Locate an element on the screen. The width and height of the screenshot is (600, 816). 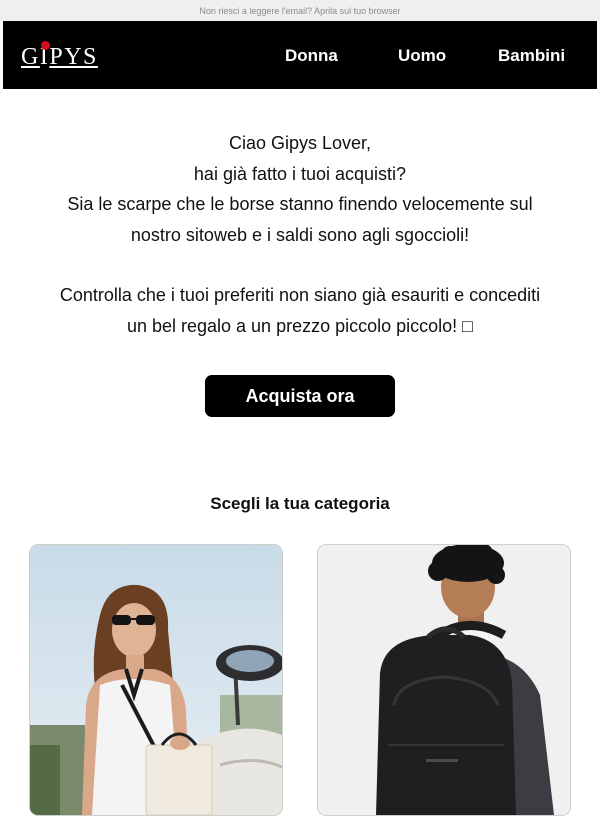
acquista-ora-button: Acquista ora is located at coordinates (300, 396).